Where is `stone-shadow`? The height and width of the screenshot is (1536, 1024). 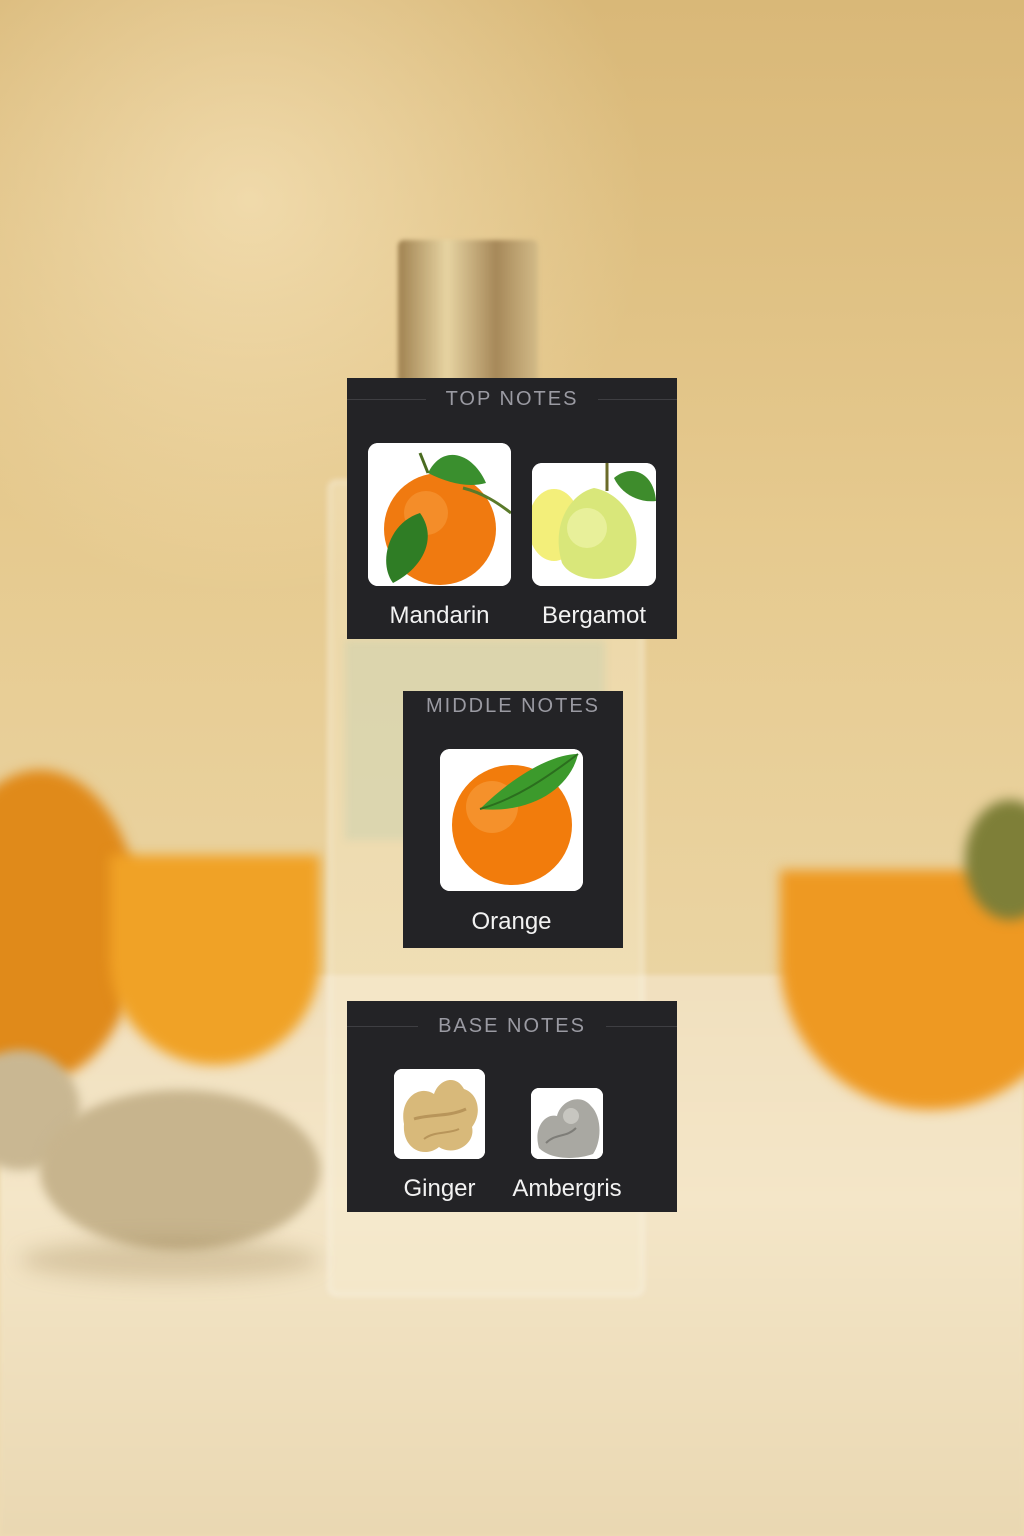 stone-shadow is located at coordinates (170, 1260).